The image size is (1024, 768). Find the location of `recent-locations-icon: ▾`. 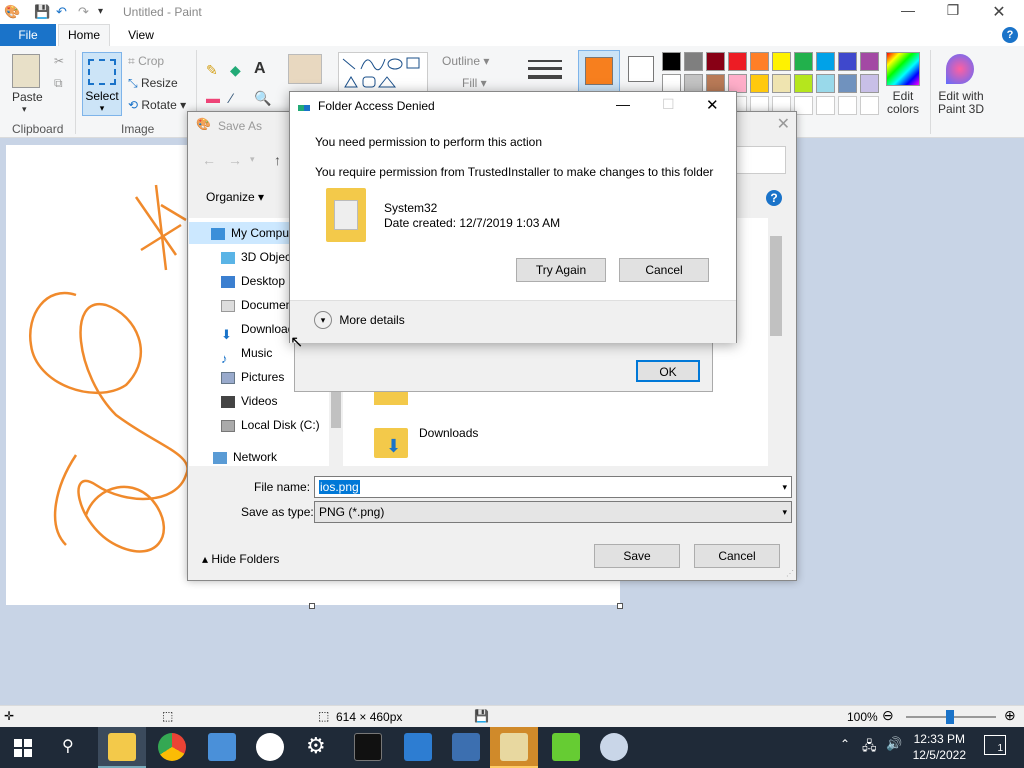

recent-locations-icon: ▾ is located at coordinates (252, 159).